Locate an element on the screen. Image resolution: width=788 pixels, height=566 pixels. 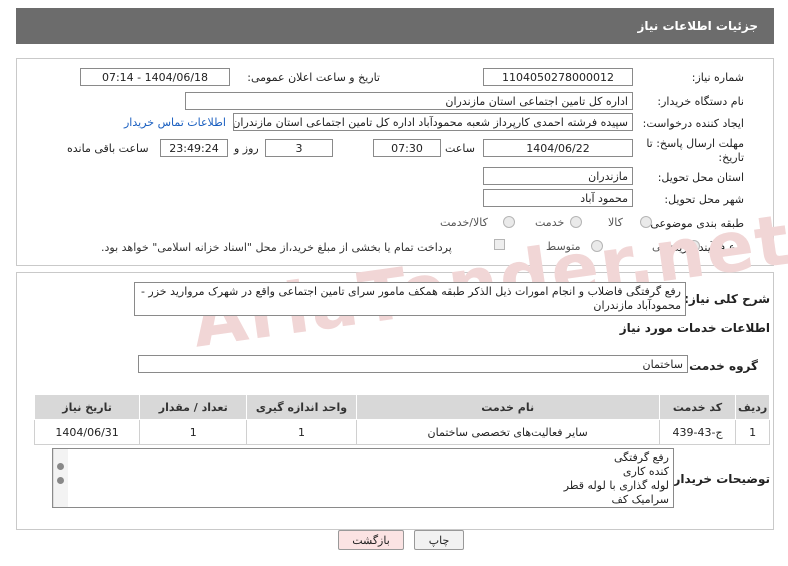
cell-need-date: 1404/06/31 is located at coordinates (87, 432).